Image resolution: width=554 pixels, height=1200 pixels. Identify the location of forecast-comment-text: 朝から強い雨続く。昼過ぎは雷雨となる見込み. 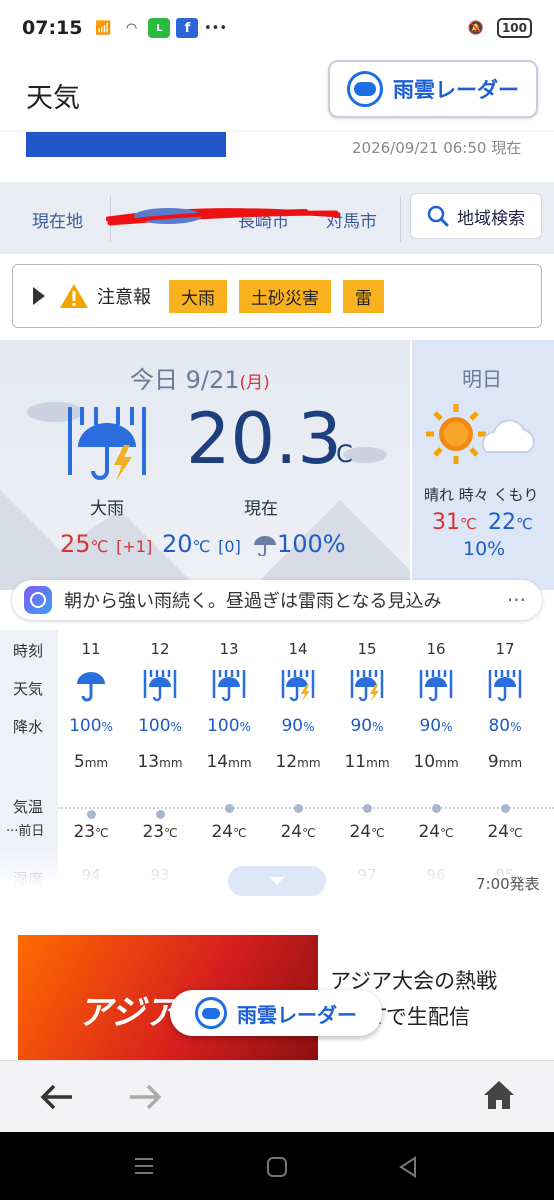
(253, 601).